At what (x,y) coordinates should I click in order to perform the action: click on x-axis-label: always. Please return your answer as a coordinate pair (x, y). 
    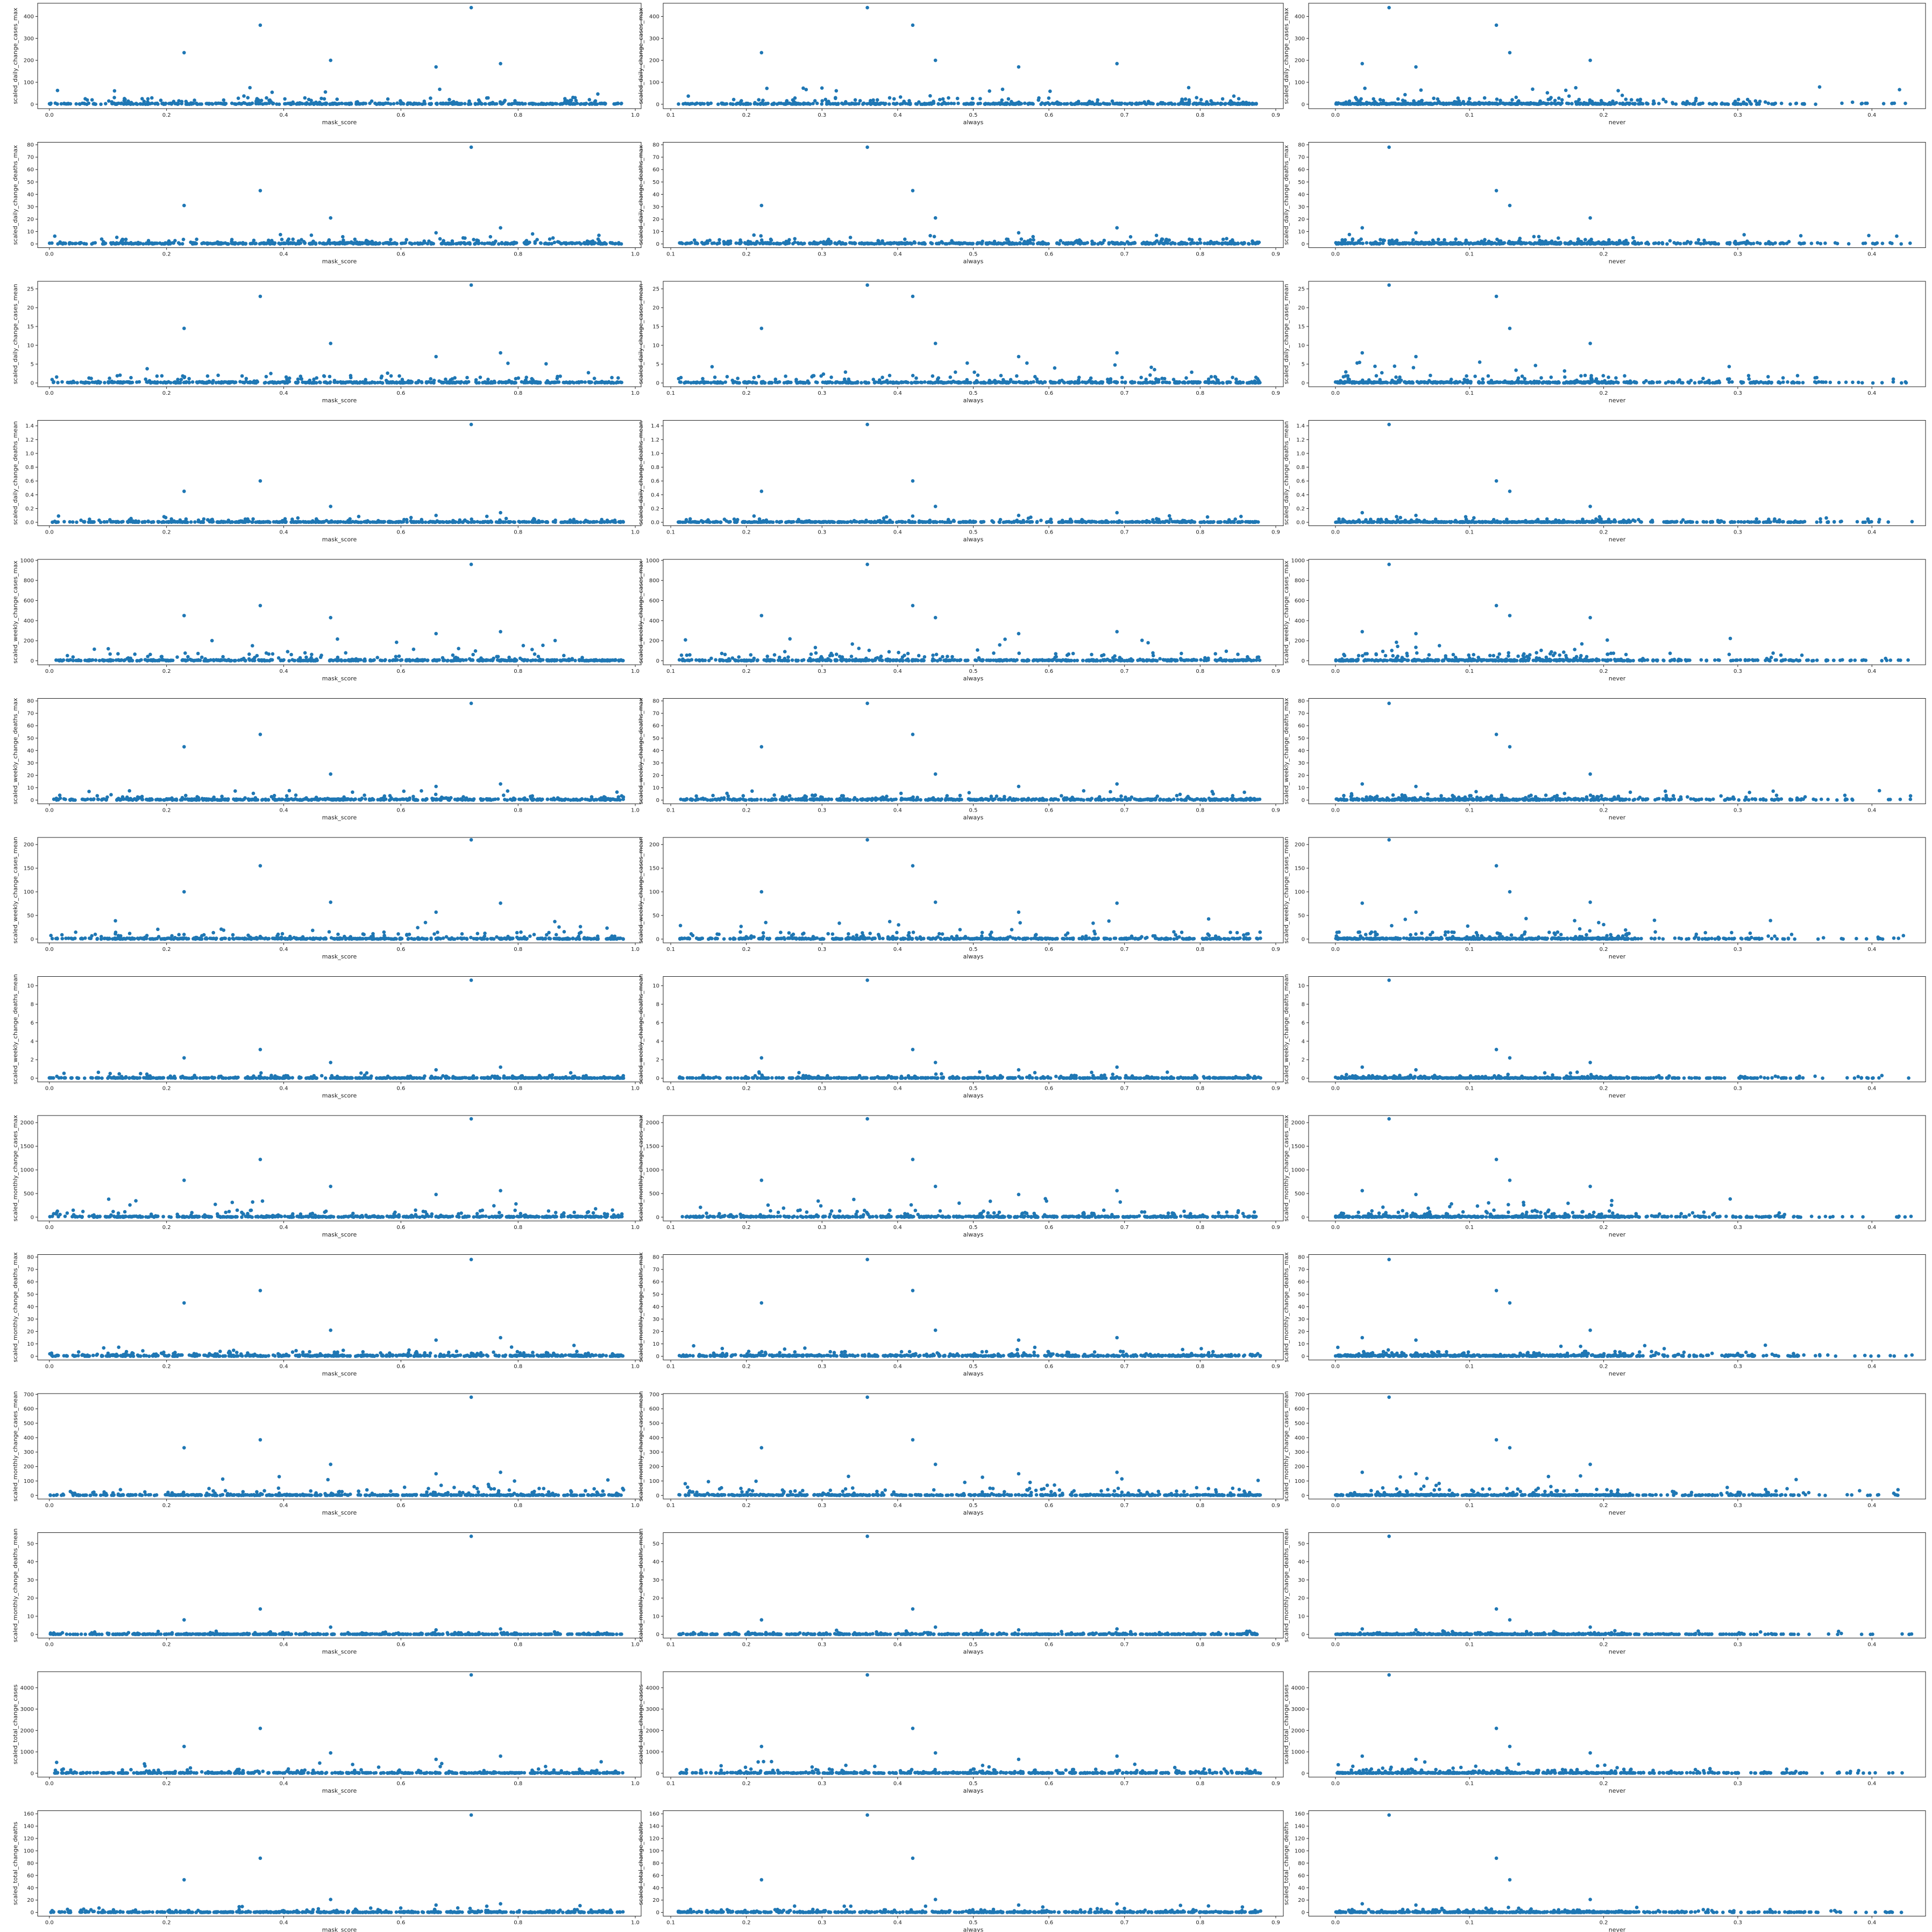
    Looking at the image, I should click on (974, 261).